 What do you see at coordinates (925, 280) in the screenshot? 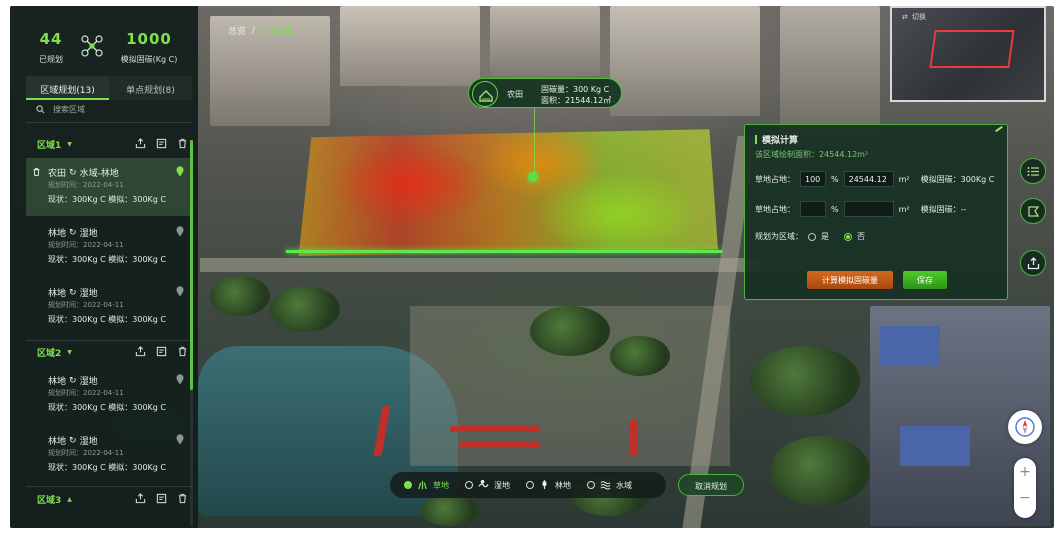
I see `save-button: 保存` at bounding box center [925, 280].